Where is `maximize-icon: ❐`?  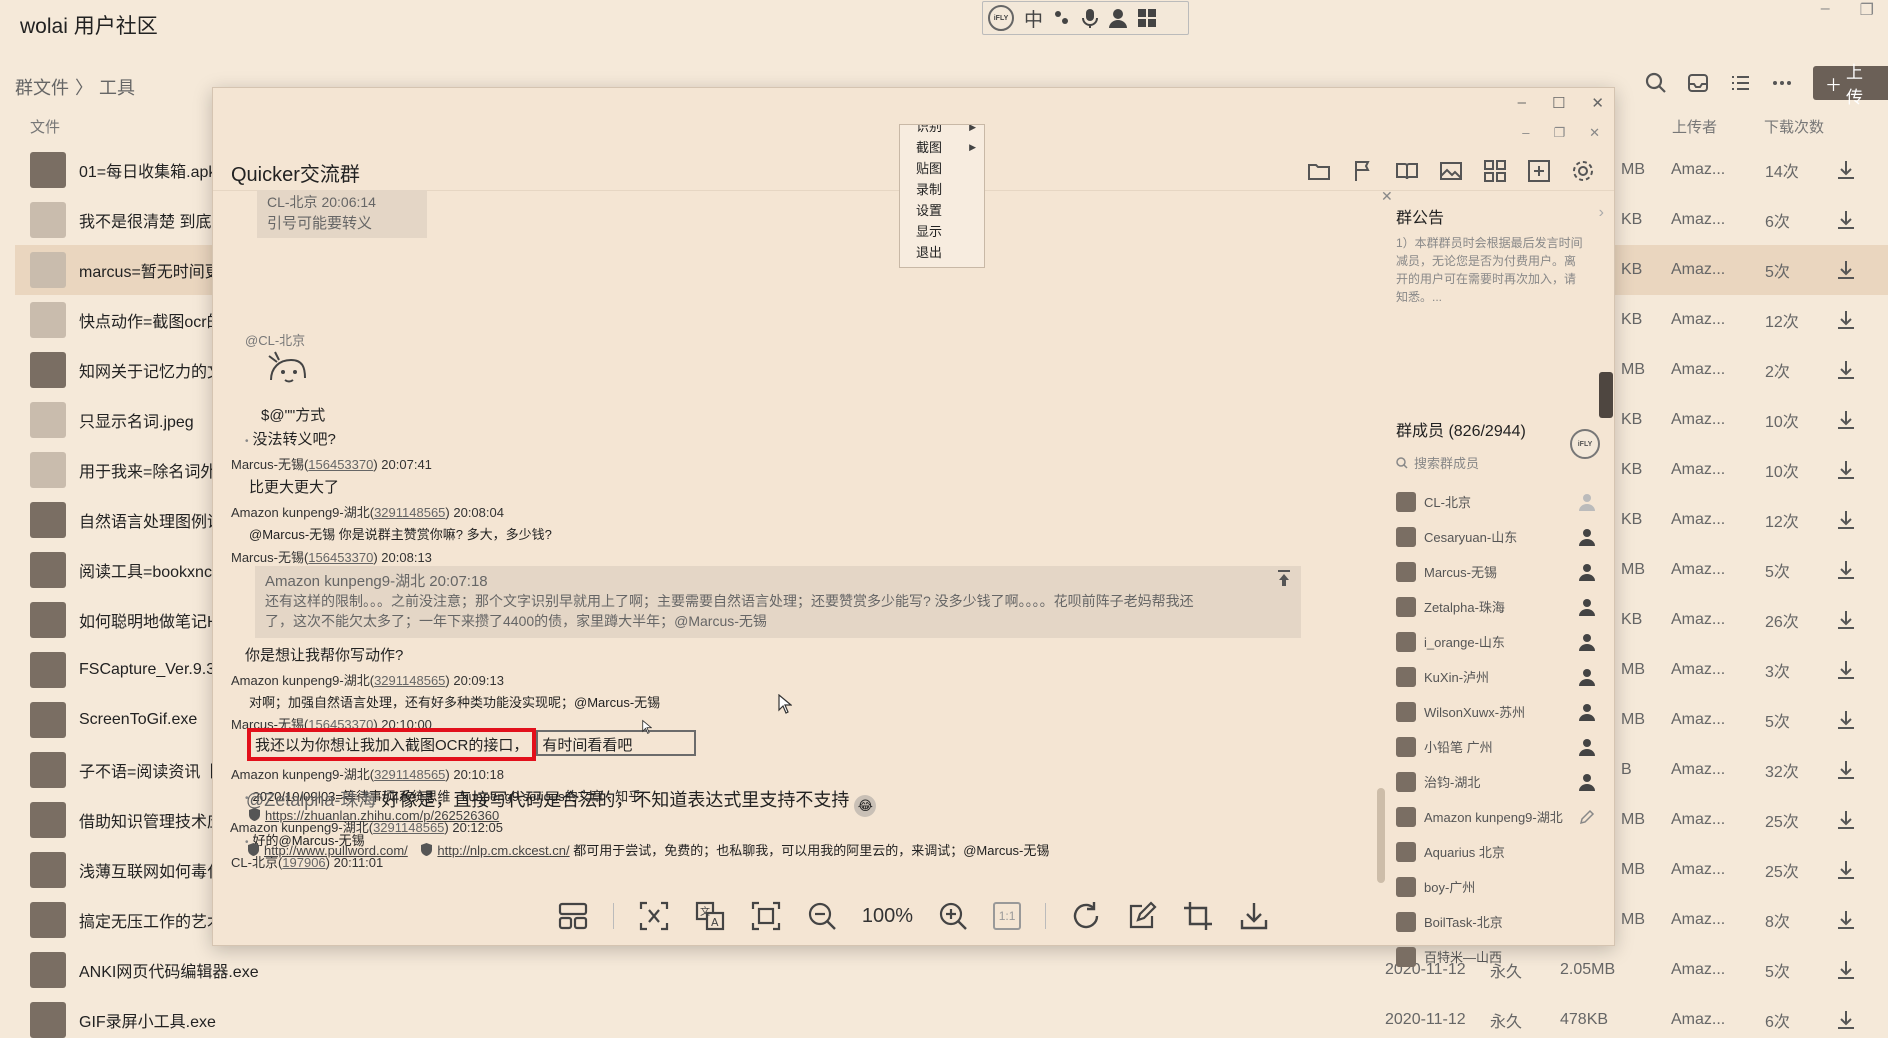 maximize-icon: ❐ is located at coordinates (1867, 10).